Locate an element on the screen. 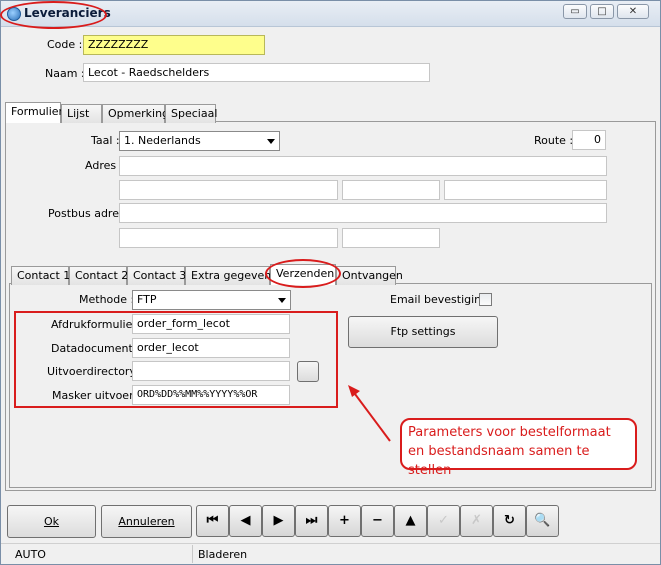  first-icon: ⏮ is located at coordinates (212, 520).